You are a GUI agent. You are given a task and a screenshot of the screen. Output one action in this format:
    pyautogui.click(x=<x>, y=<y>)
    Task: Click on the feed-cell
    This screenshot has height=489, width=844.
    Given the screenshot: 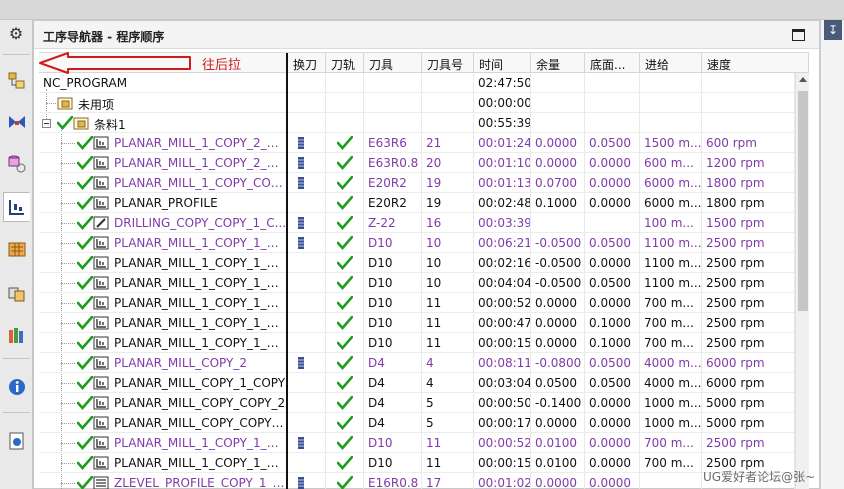 What is the action you would take?
    pyautogui.click(x=671, y=83)
    